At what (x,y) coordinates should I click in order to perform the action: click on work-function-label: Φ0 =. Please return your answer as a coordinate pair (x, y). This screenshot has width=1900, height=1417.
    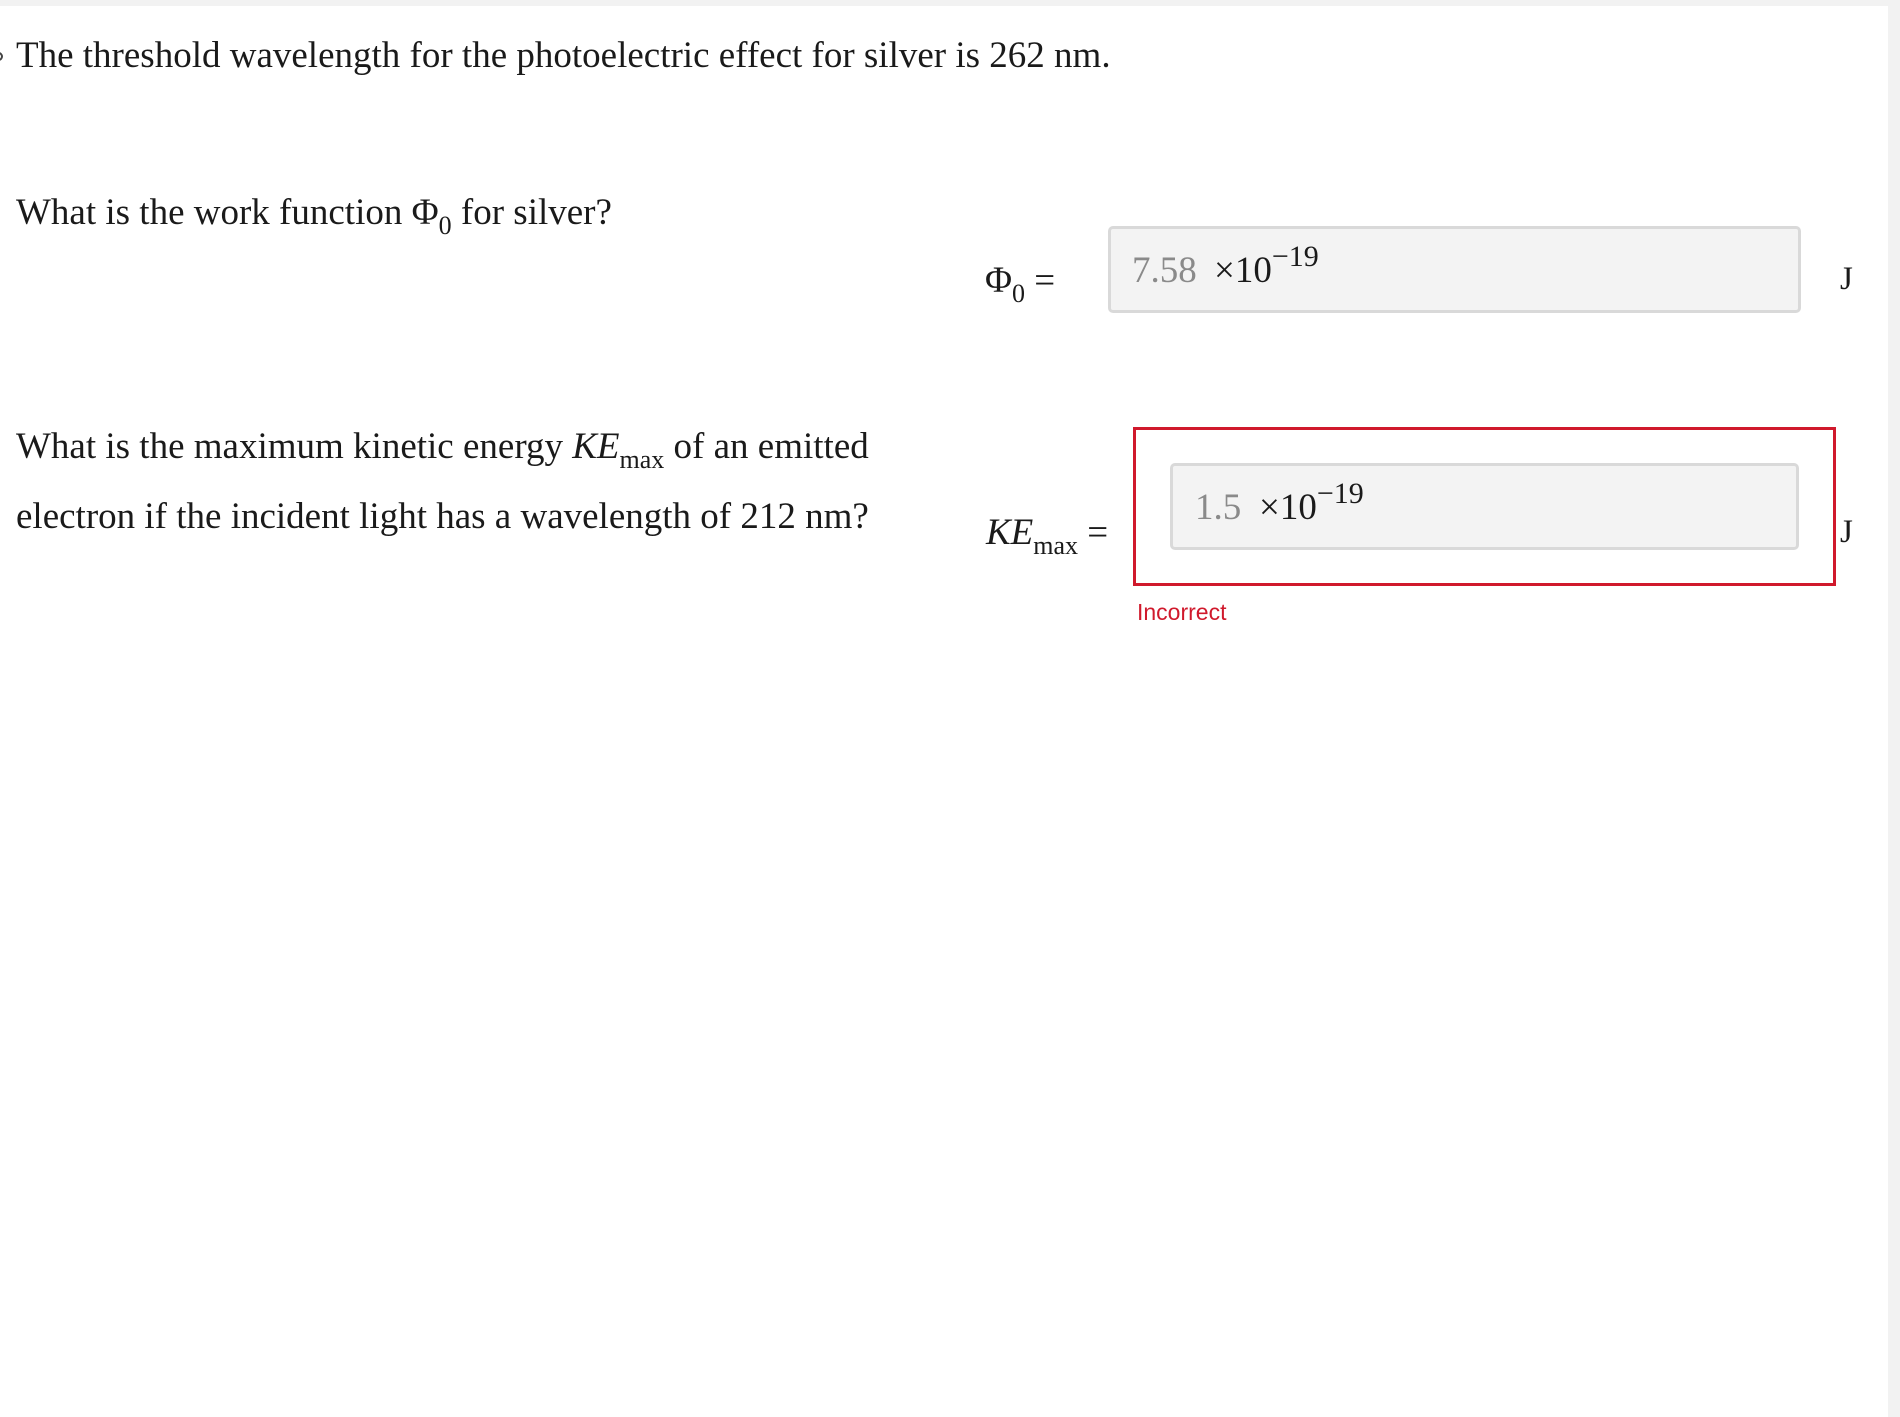
    Looking at the image, I should click on (1020, 284).